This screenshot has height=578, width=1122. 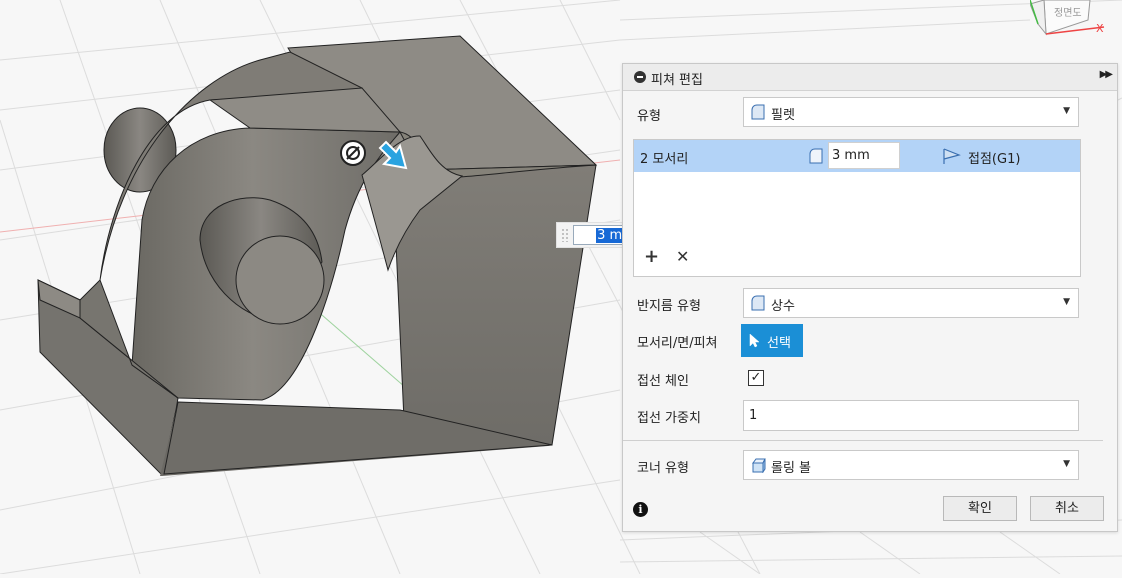 I want to click on collapse-icon, so click(x=640, y=77).